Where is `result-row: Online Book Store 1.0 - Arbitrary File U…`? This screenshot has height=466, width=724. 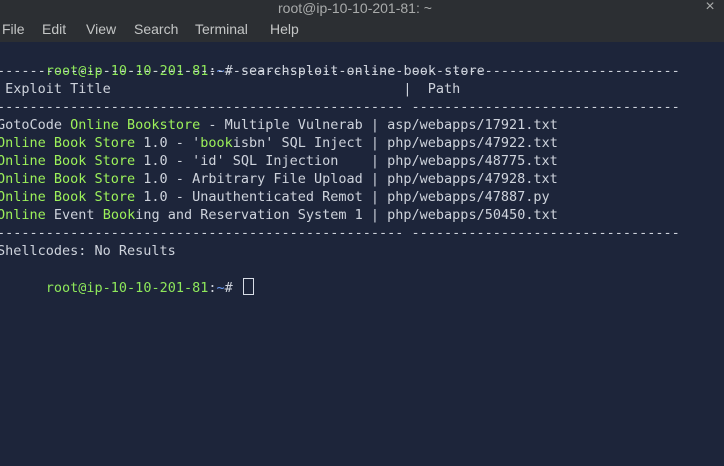 result-row: Online Book Store 1.0 - Arbitrary File U… is located at coordinates (279, 179).